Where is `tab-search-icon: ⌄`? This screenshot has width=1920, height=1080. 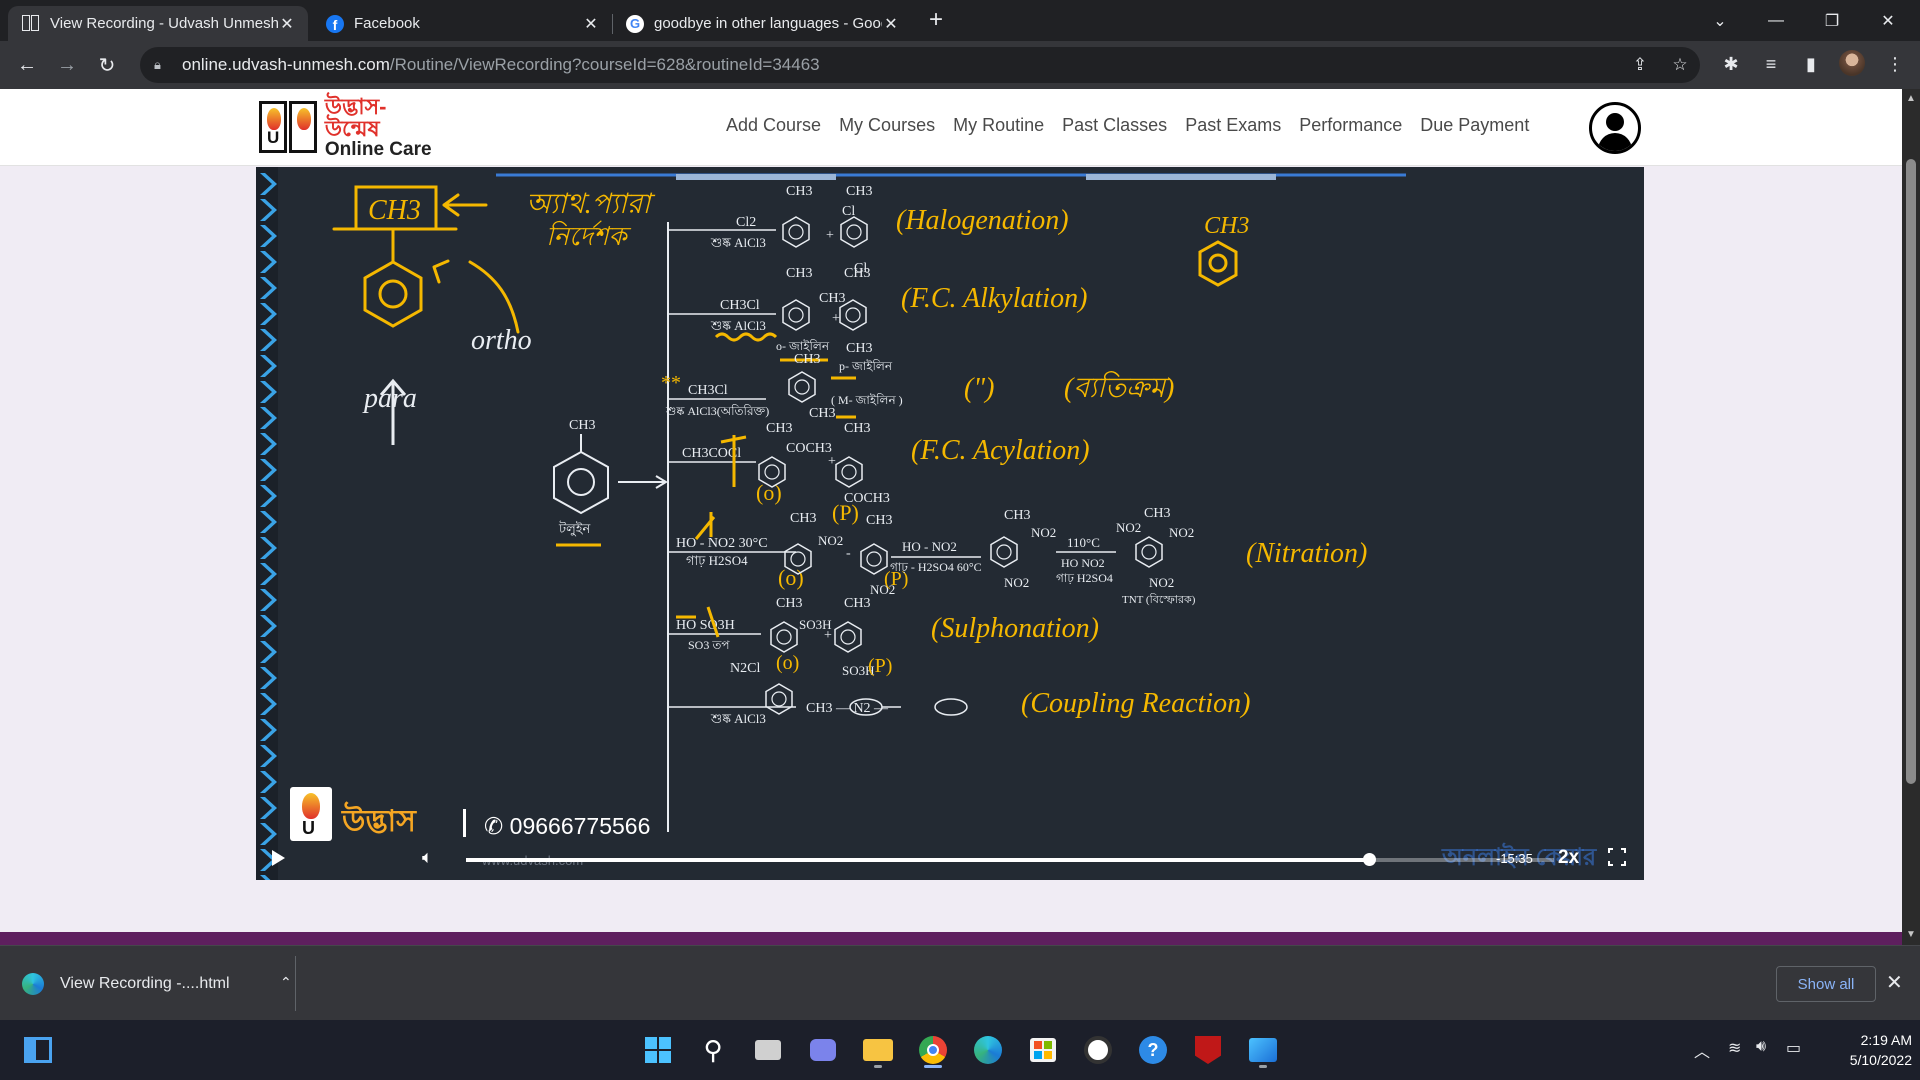 tab-search-icon: ⌄ is located at coordinates (1720, 20).